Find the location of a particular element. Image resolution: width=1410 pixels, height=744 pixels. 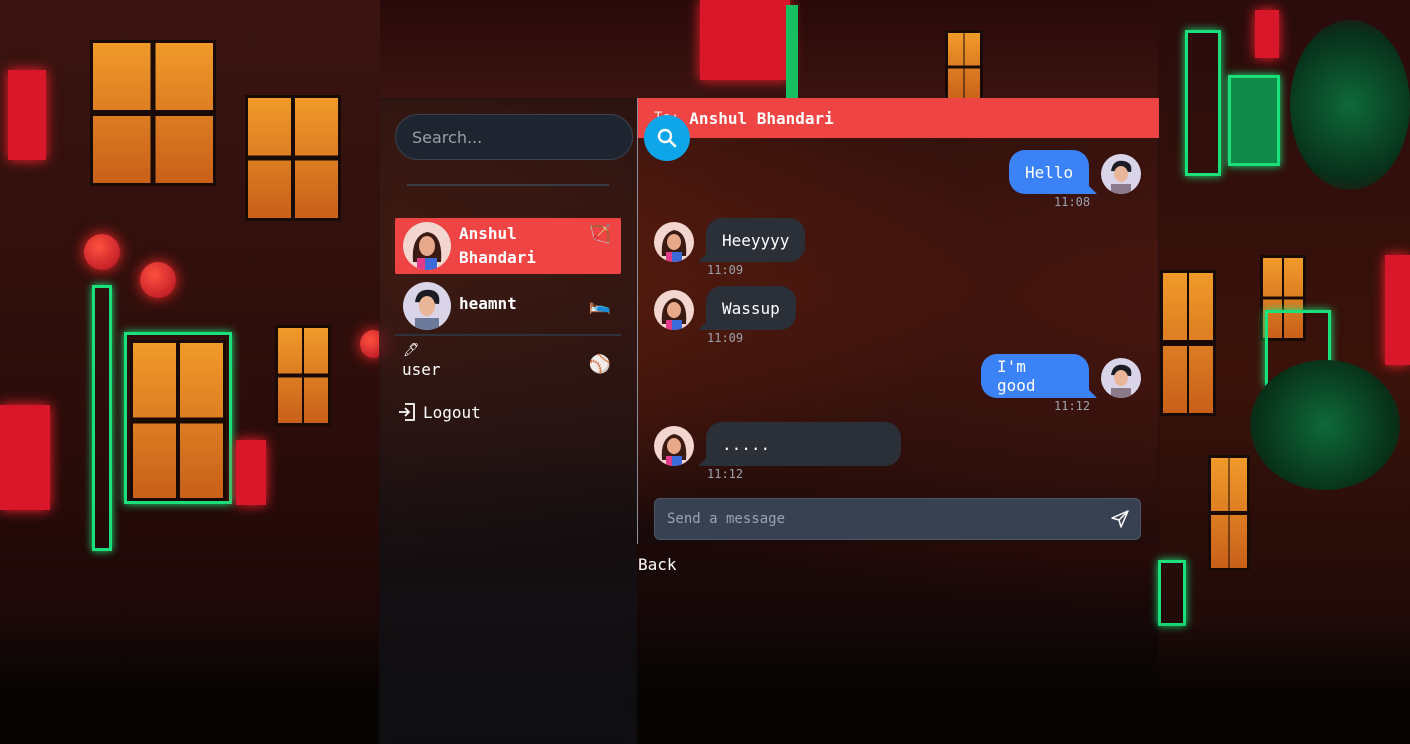

contact-item-heamnt: heamnt 🛌 is located at coordinates (508, 306).